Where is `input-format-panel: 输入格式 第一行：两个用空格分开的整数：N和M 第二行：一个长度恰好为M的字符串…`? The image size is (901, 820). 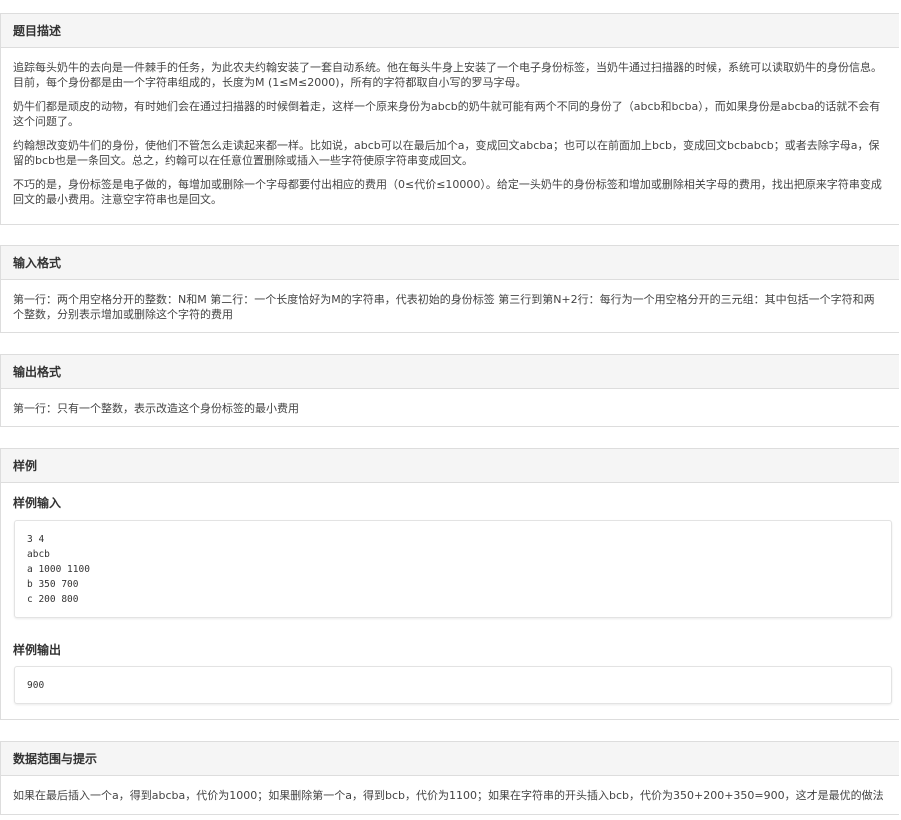
input-format-panel: 输入格式 第一行：两个用空格分开的整数：N和M 第二行：一个长度恰好为M的字符串… is located at coordinates (449, 289).